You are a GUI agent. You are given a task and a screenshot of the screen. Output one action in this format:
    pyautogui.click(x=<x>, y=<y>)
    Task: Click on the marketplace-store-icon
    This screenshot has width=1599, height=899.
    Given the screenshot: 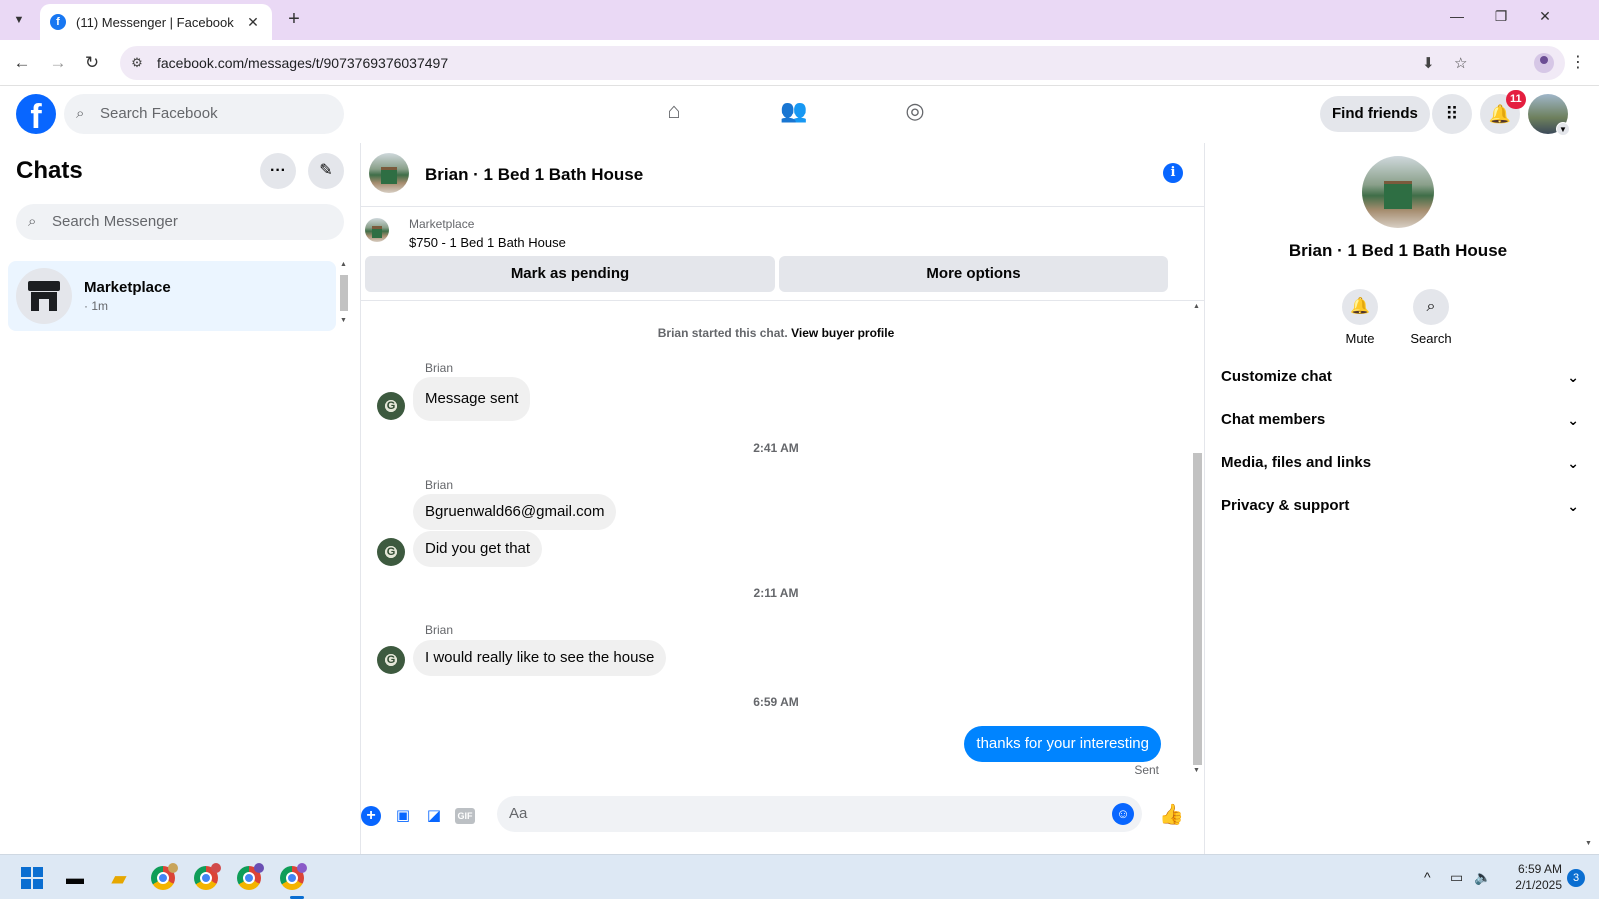 What is the action you would take?
    pyautogui.click(x=44, y=296)
    